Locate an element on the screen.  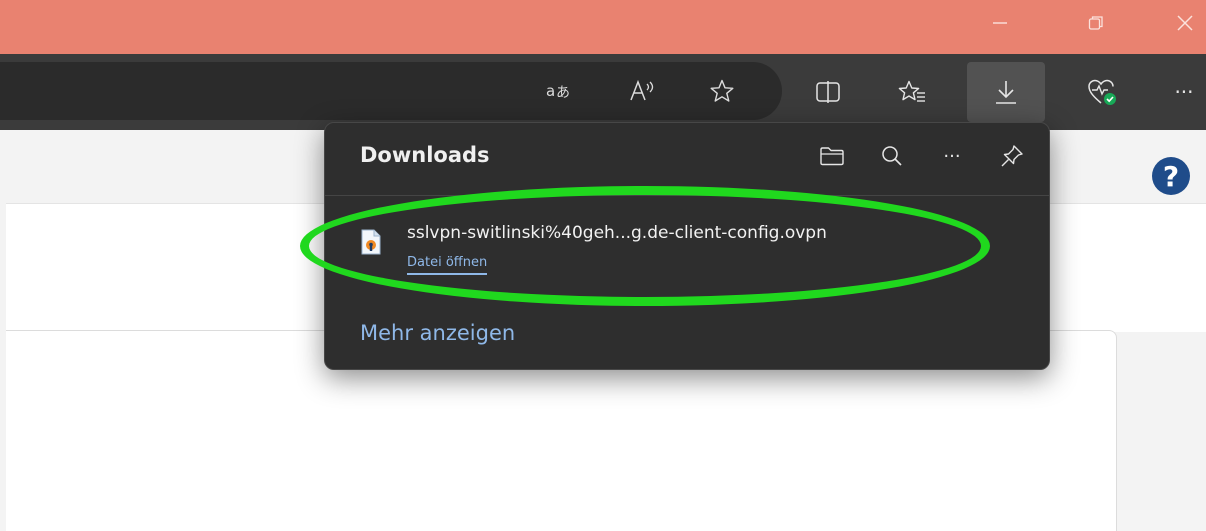
downloads-button is located at coordinates (1006, 92).